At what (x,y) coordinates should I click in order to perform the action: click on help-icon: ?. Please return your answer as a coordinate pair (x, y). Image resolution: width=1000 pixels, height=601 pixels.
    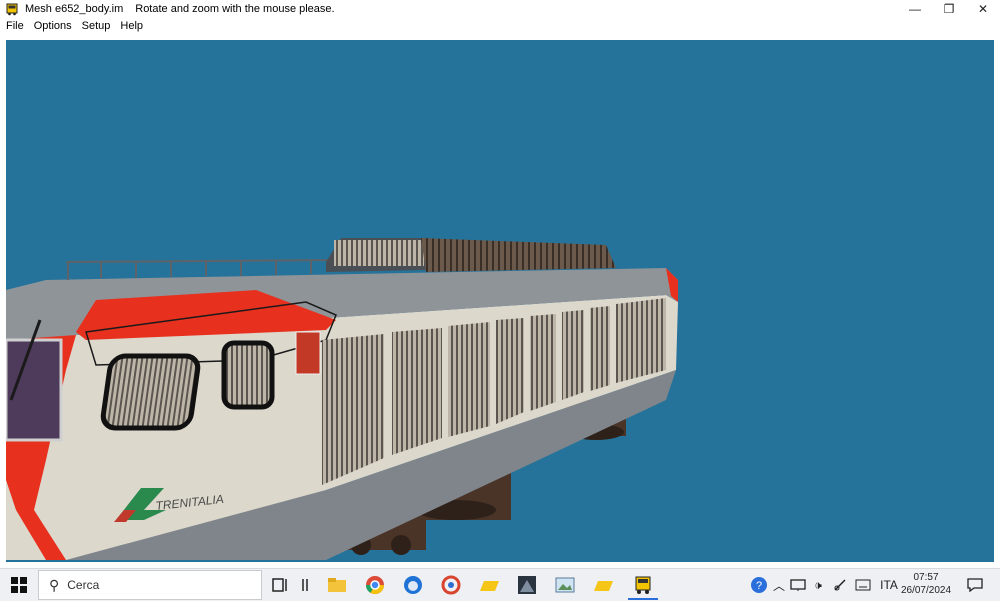
    Looking at the image, I should click on (759, 585).